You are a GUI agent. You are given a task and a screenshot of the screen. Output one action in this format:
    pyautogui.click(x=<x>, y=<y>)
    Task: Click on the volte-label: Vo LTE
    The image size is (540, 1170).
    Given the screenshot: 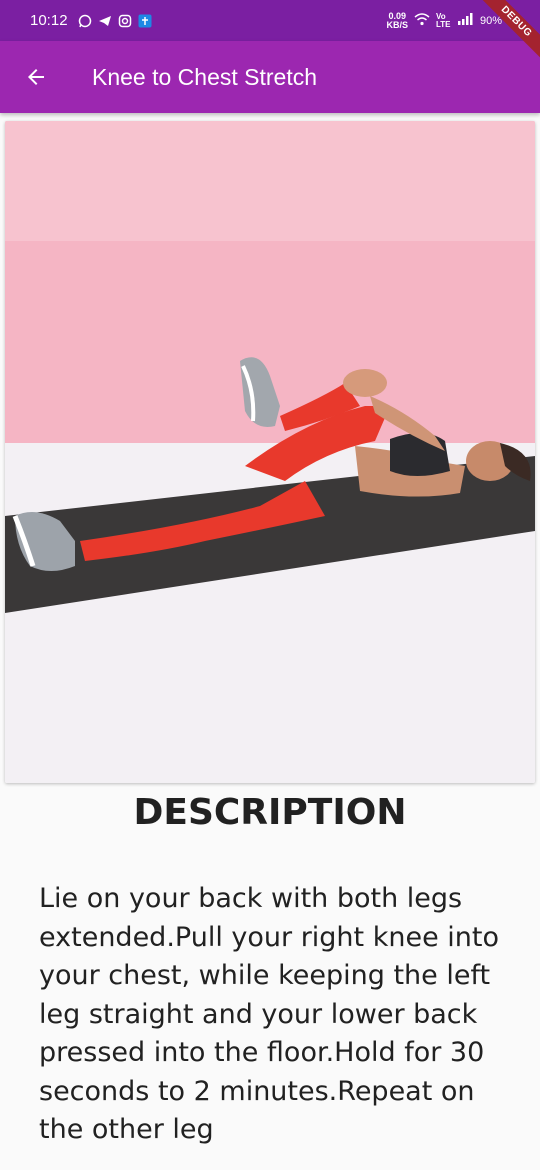 What is the action you would take?
    pyautogui.click(x=443, y=20)
    